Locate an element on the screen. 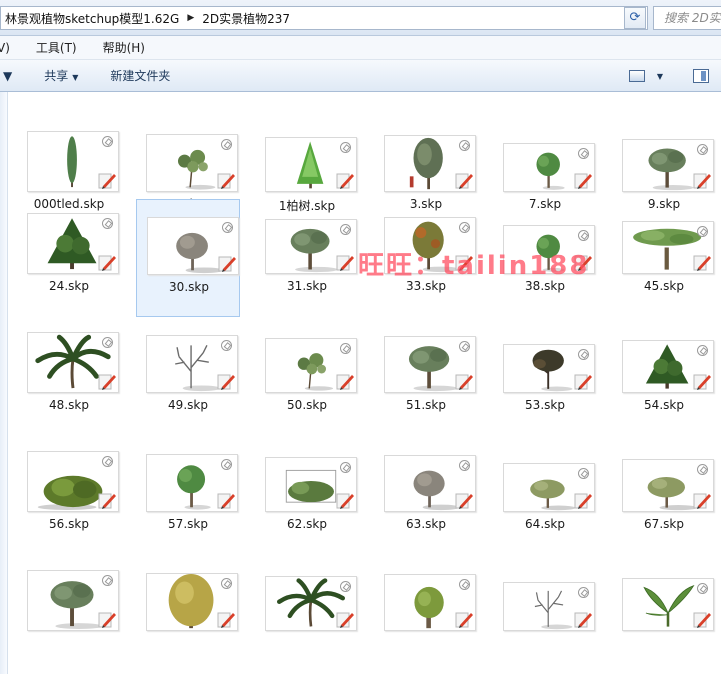 The width and height of the screenshot is (721, 674). file-name-label: 57.skp is located at coordinates (188, 524).